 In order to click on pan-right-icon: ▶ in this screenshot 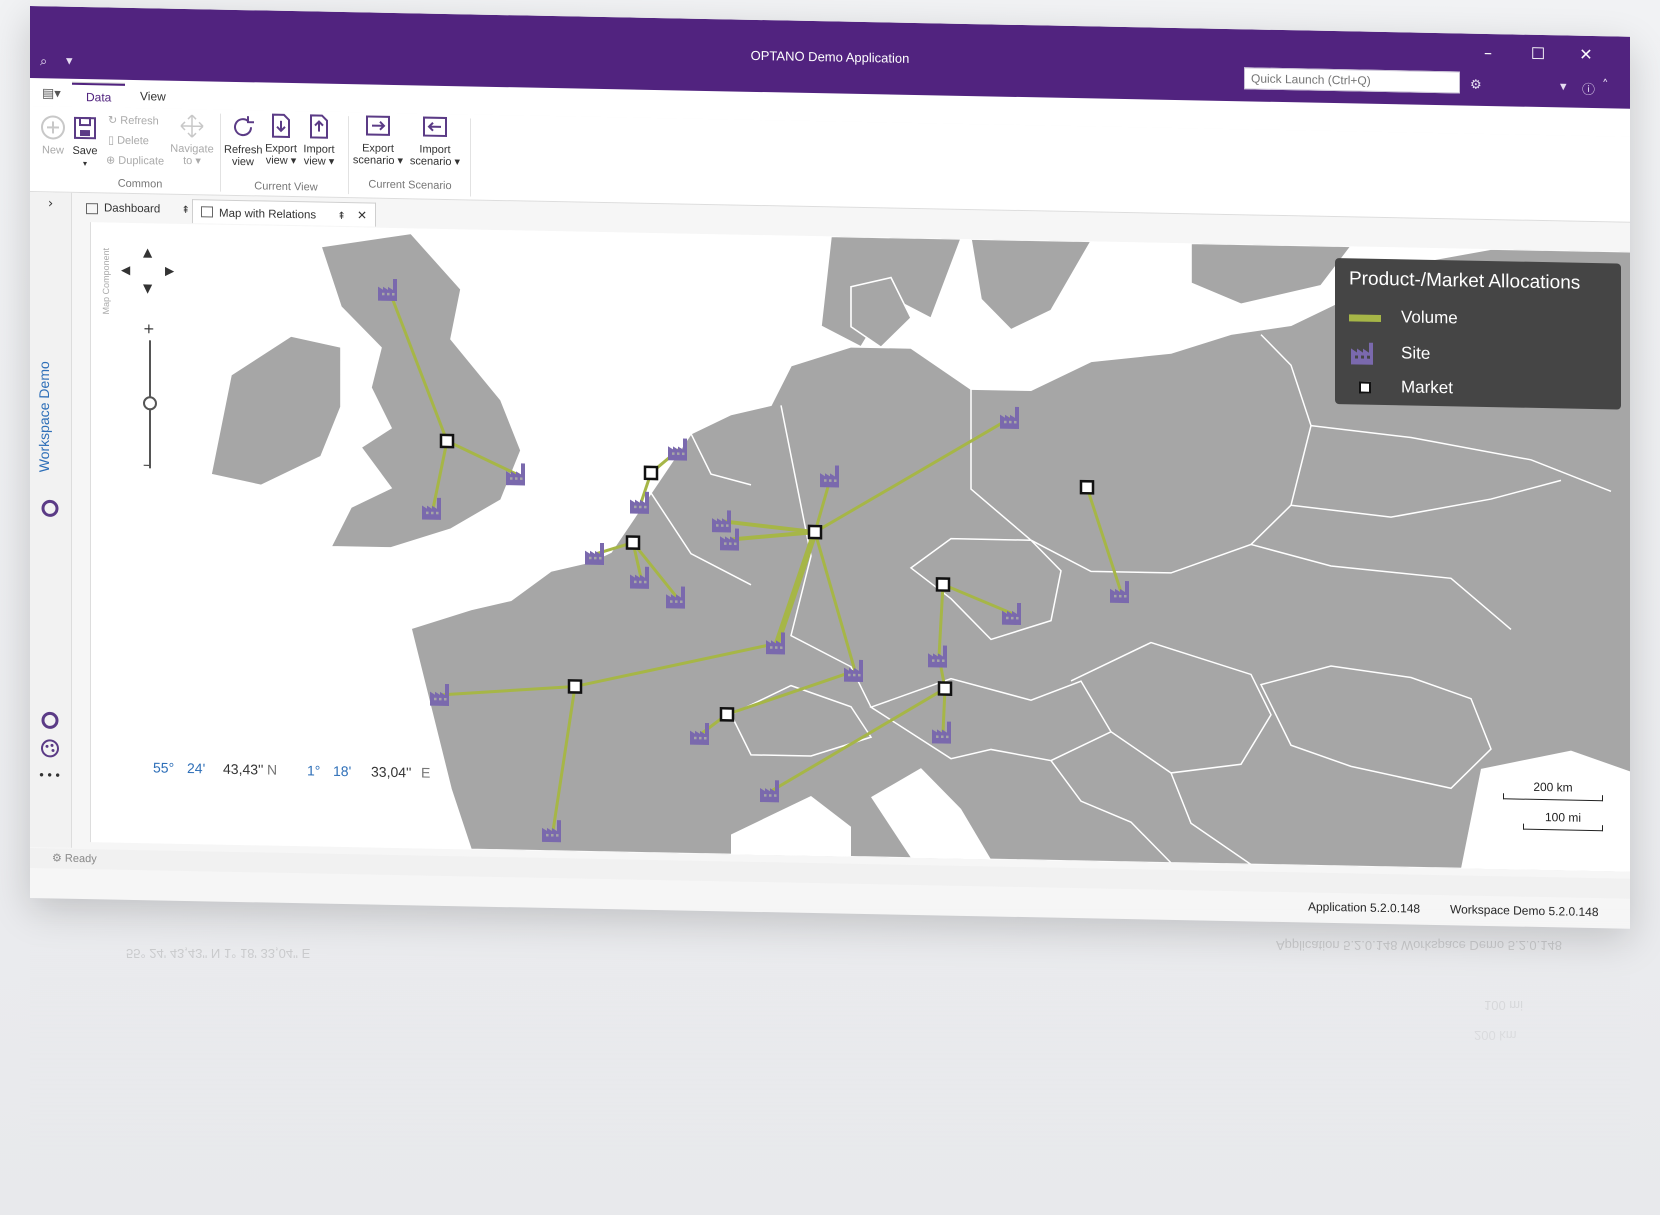, I will do `click(169, 271)`.